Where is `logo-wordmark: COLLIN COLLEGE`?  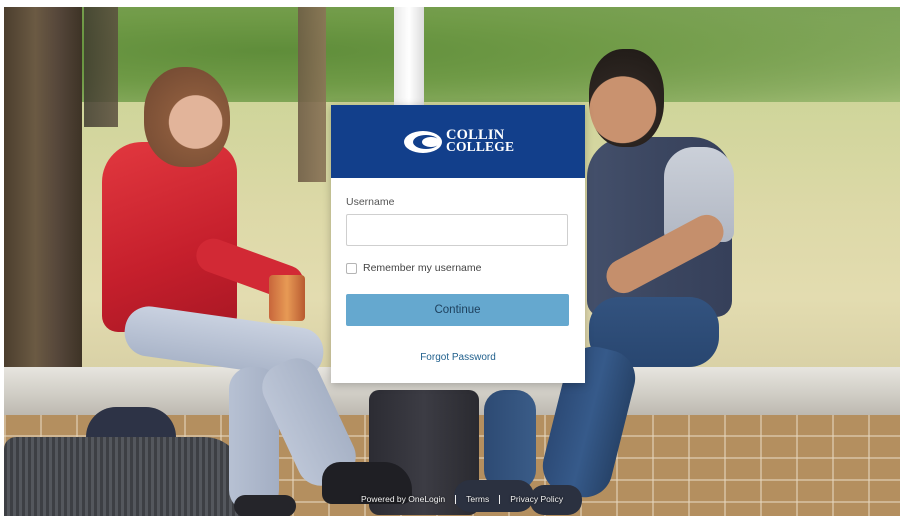 logo-wordmark: COLLIN COLLEGE is located at coordinates (480, 141).